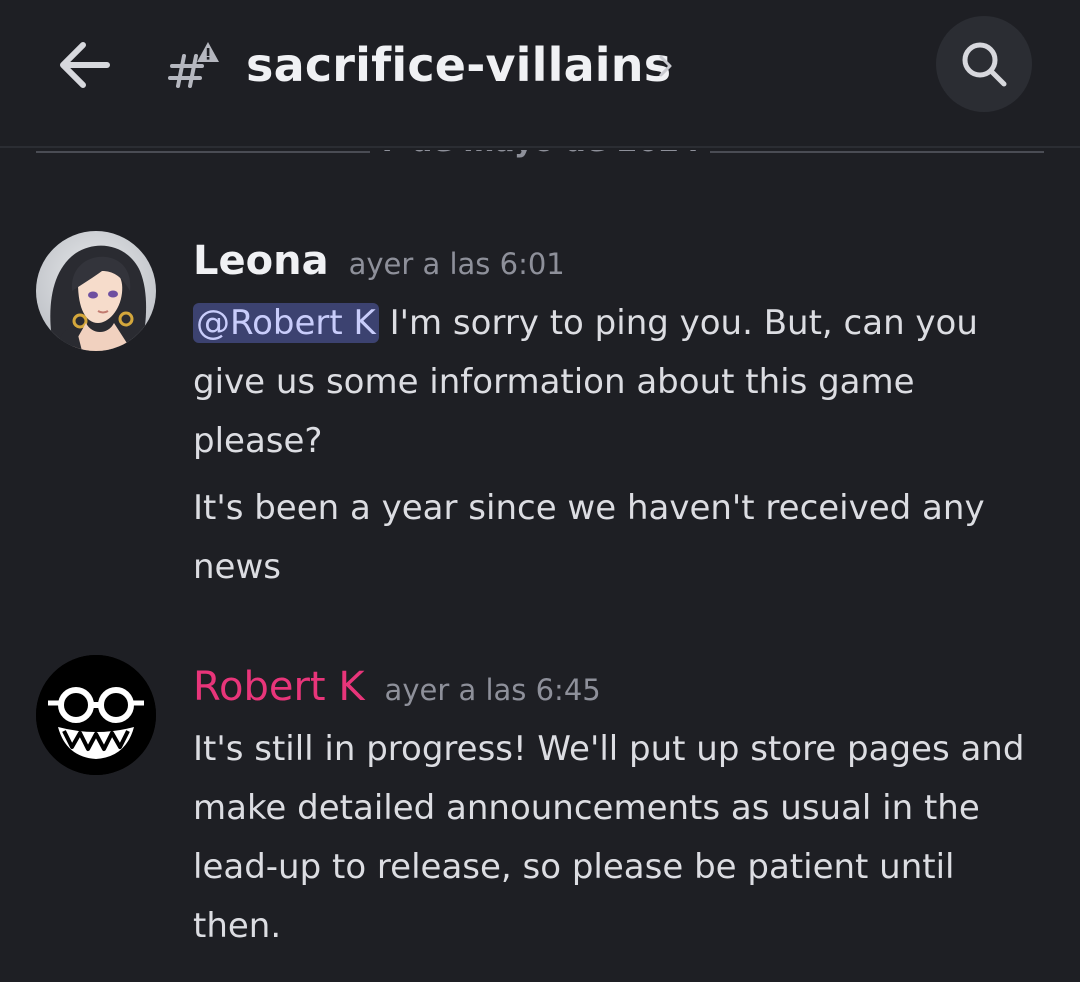 This screenshot has width=1080, height=982. What do you see at coordinates (193, 65) in the screenshot?
I see `thread-channel-icon` at bounding box center [193, 65].